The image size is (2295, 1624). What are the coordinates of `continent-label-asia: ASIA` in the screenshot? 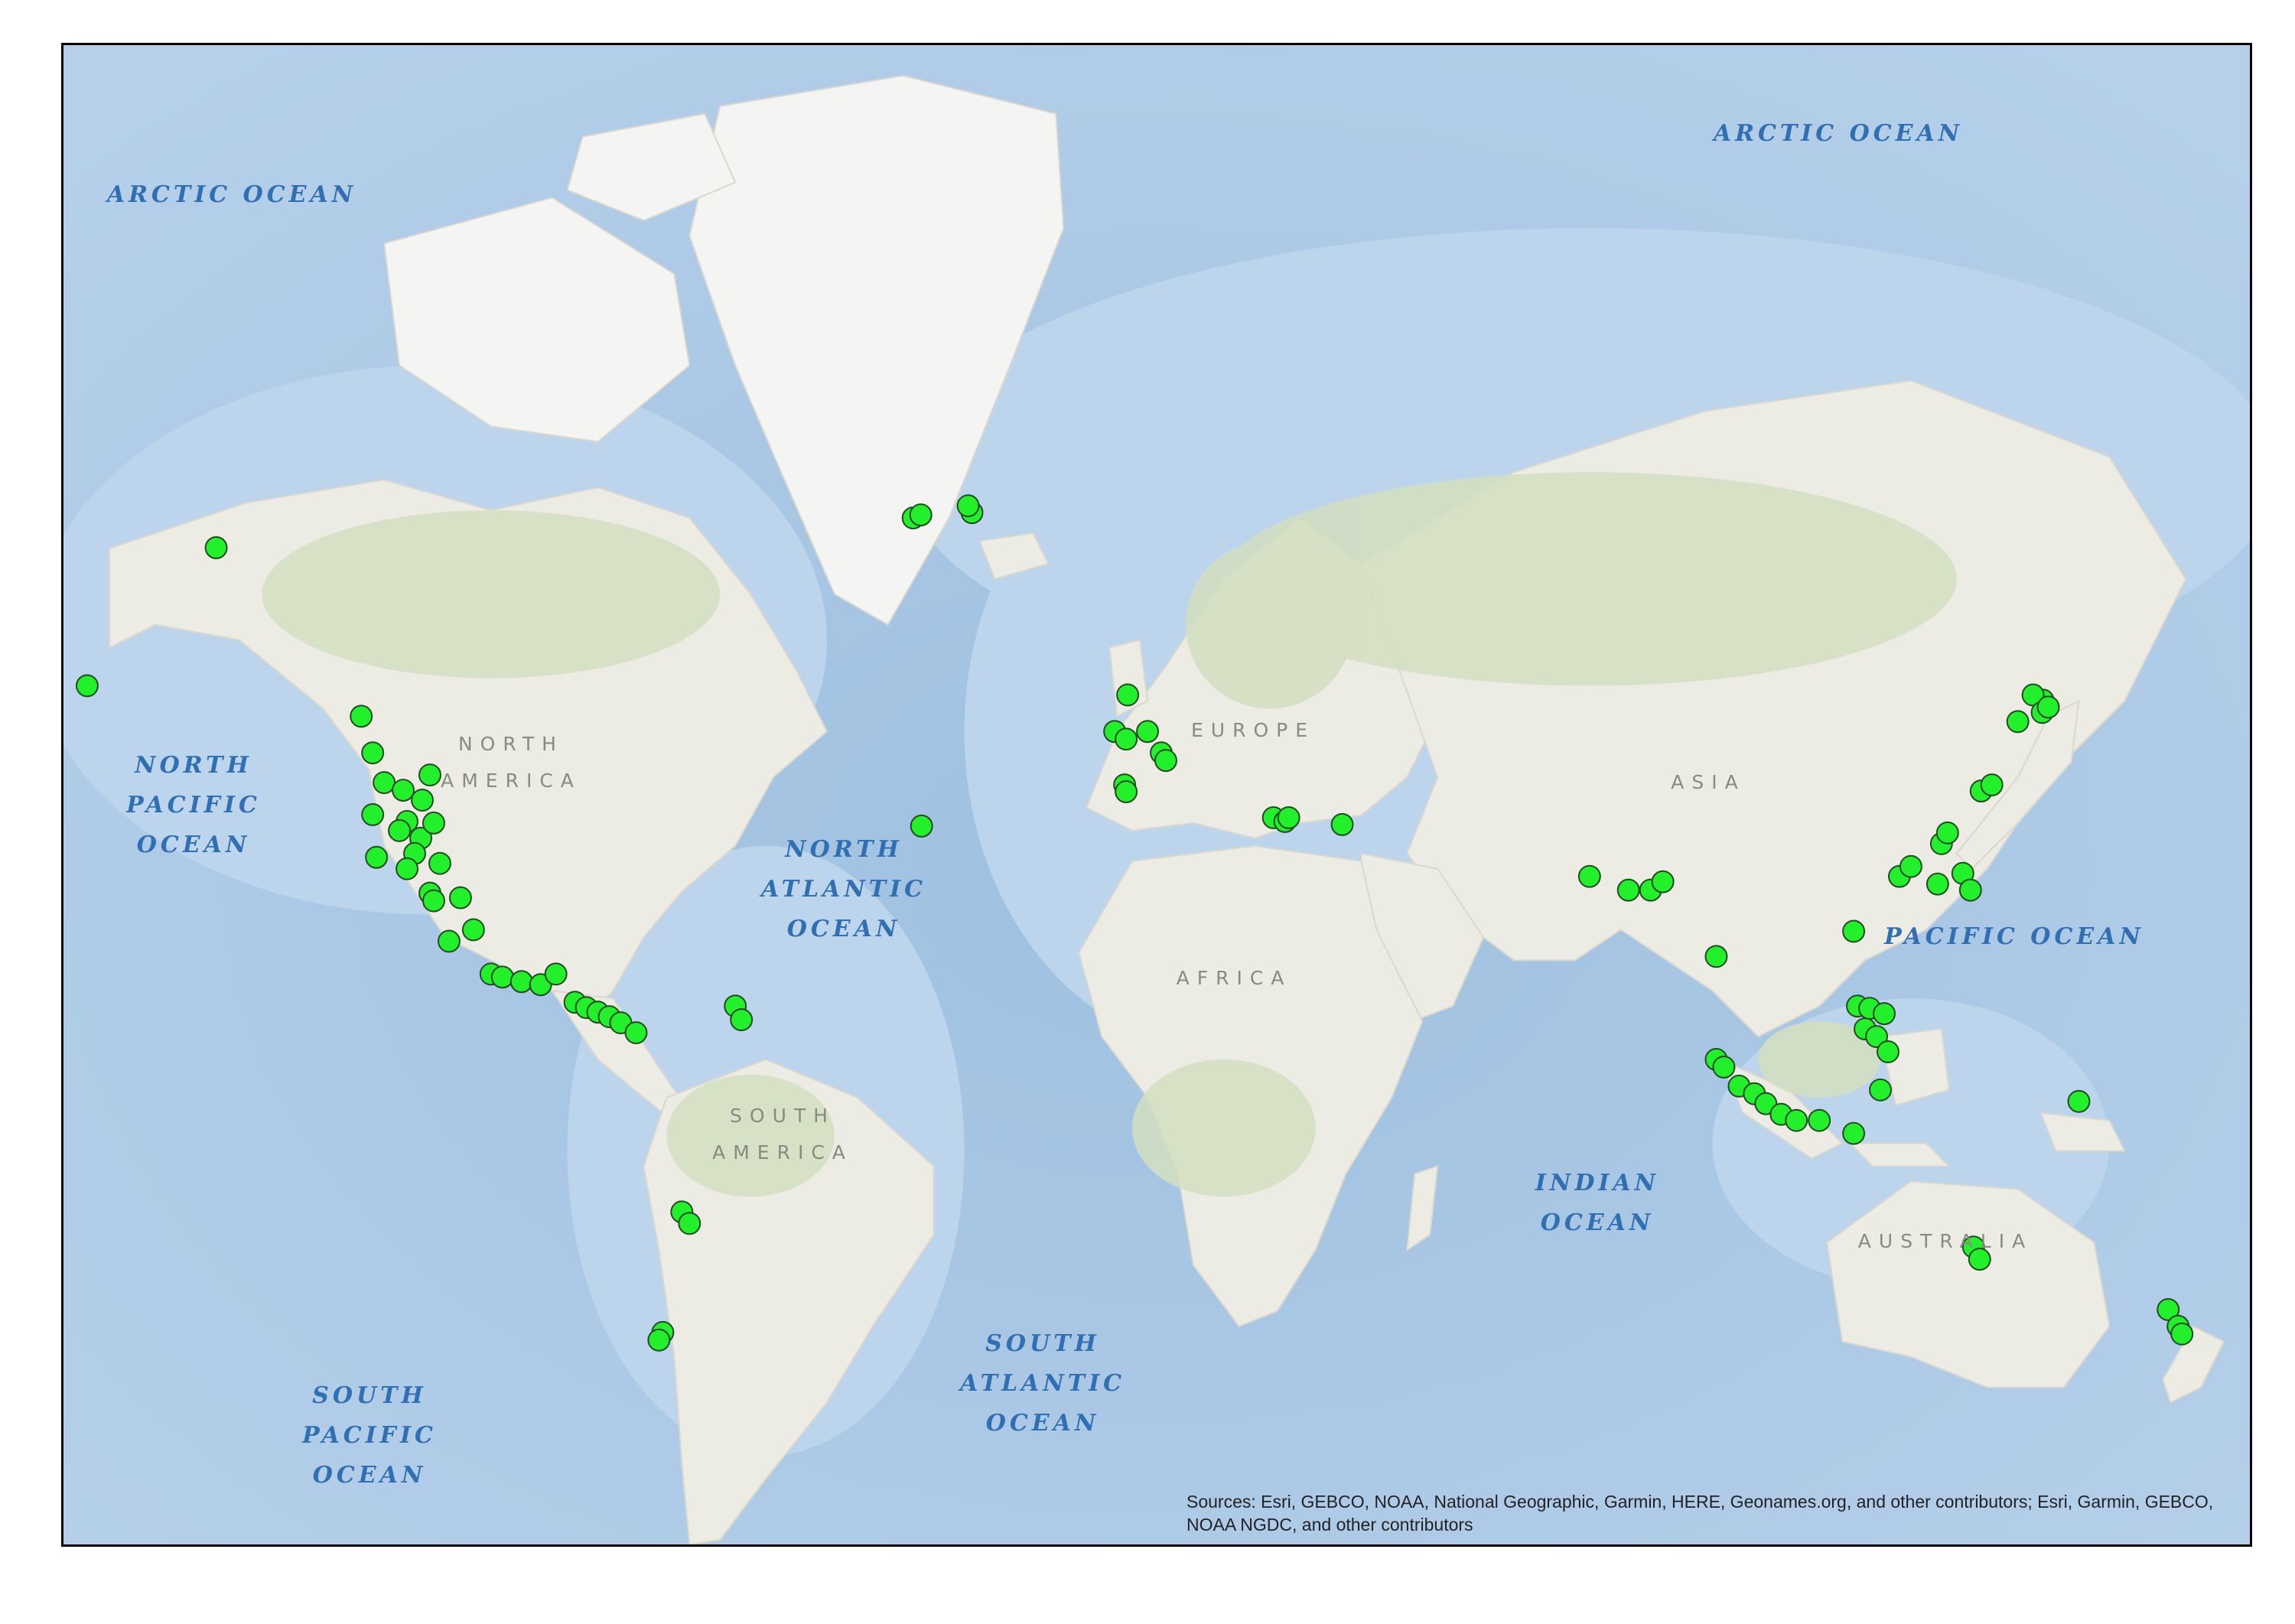 It's located at (1709, 782).